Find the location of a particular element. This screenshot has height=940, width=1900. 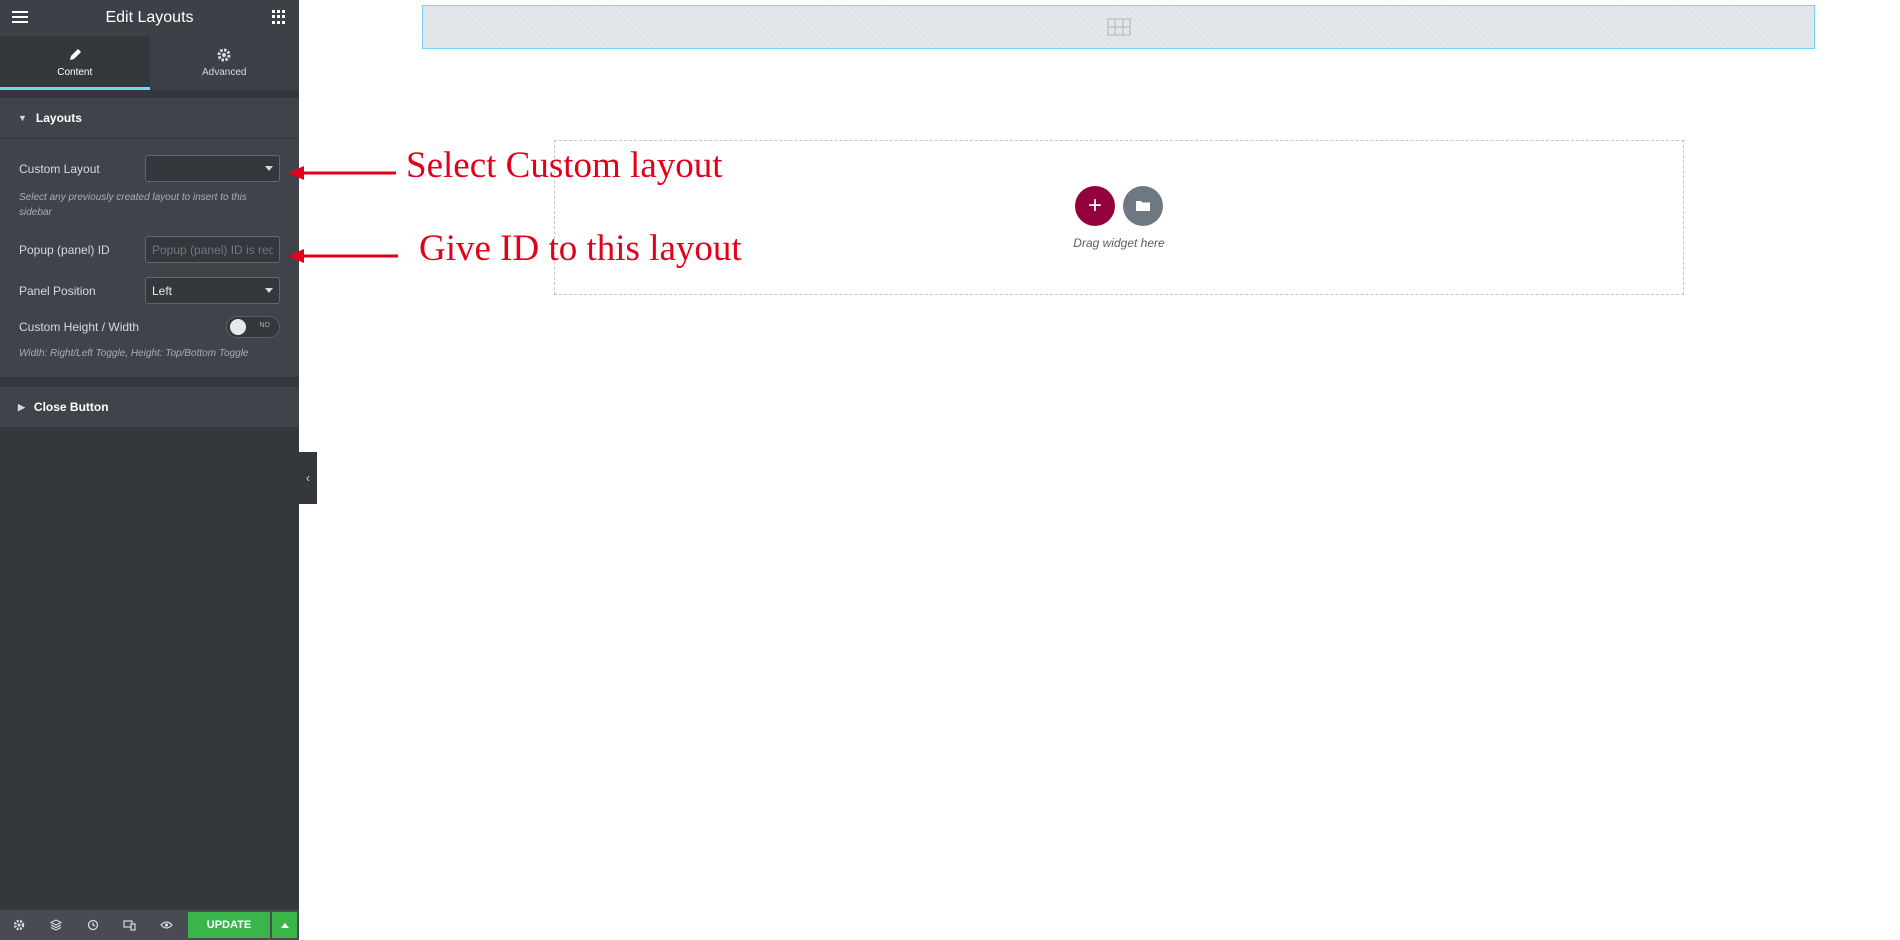

plus-icon: + is located at coordinates (1094, 205).